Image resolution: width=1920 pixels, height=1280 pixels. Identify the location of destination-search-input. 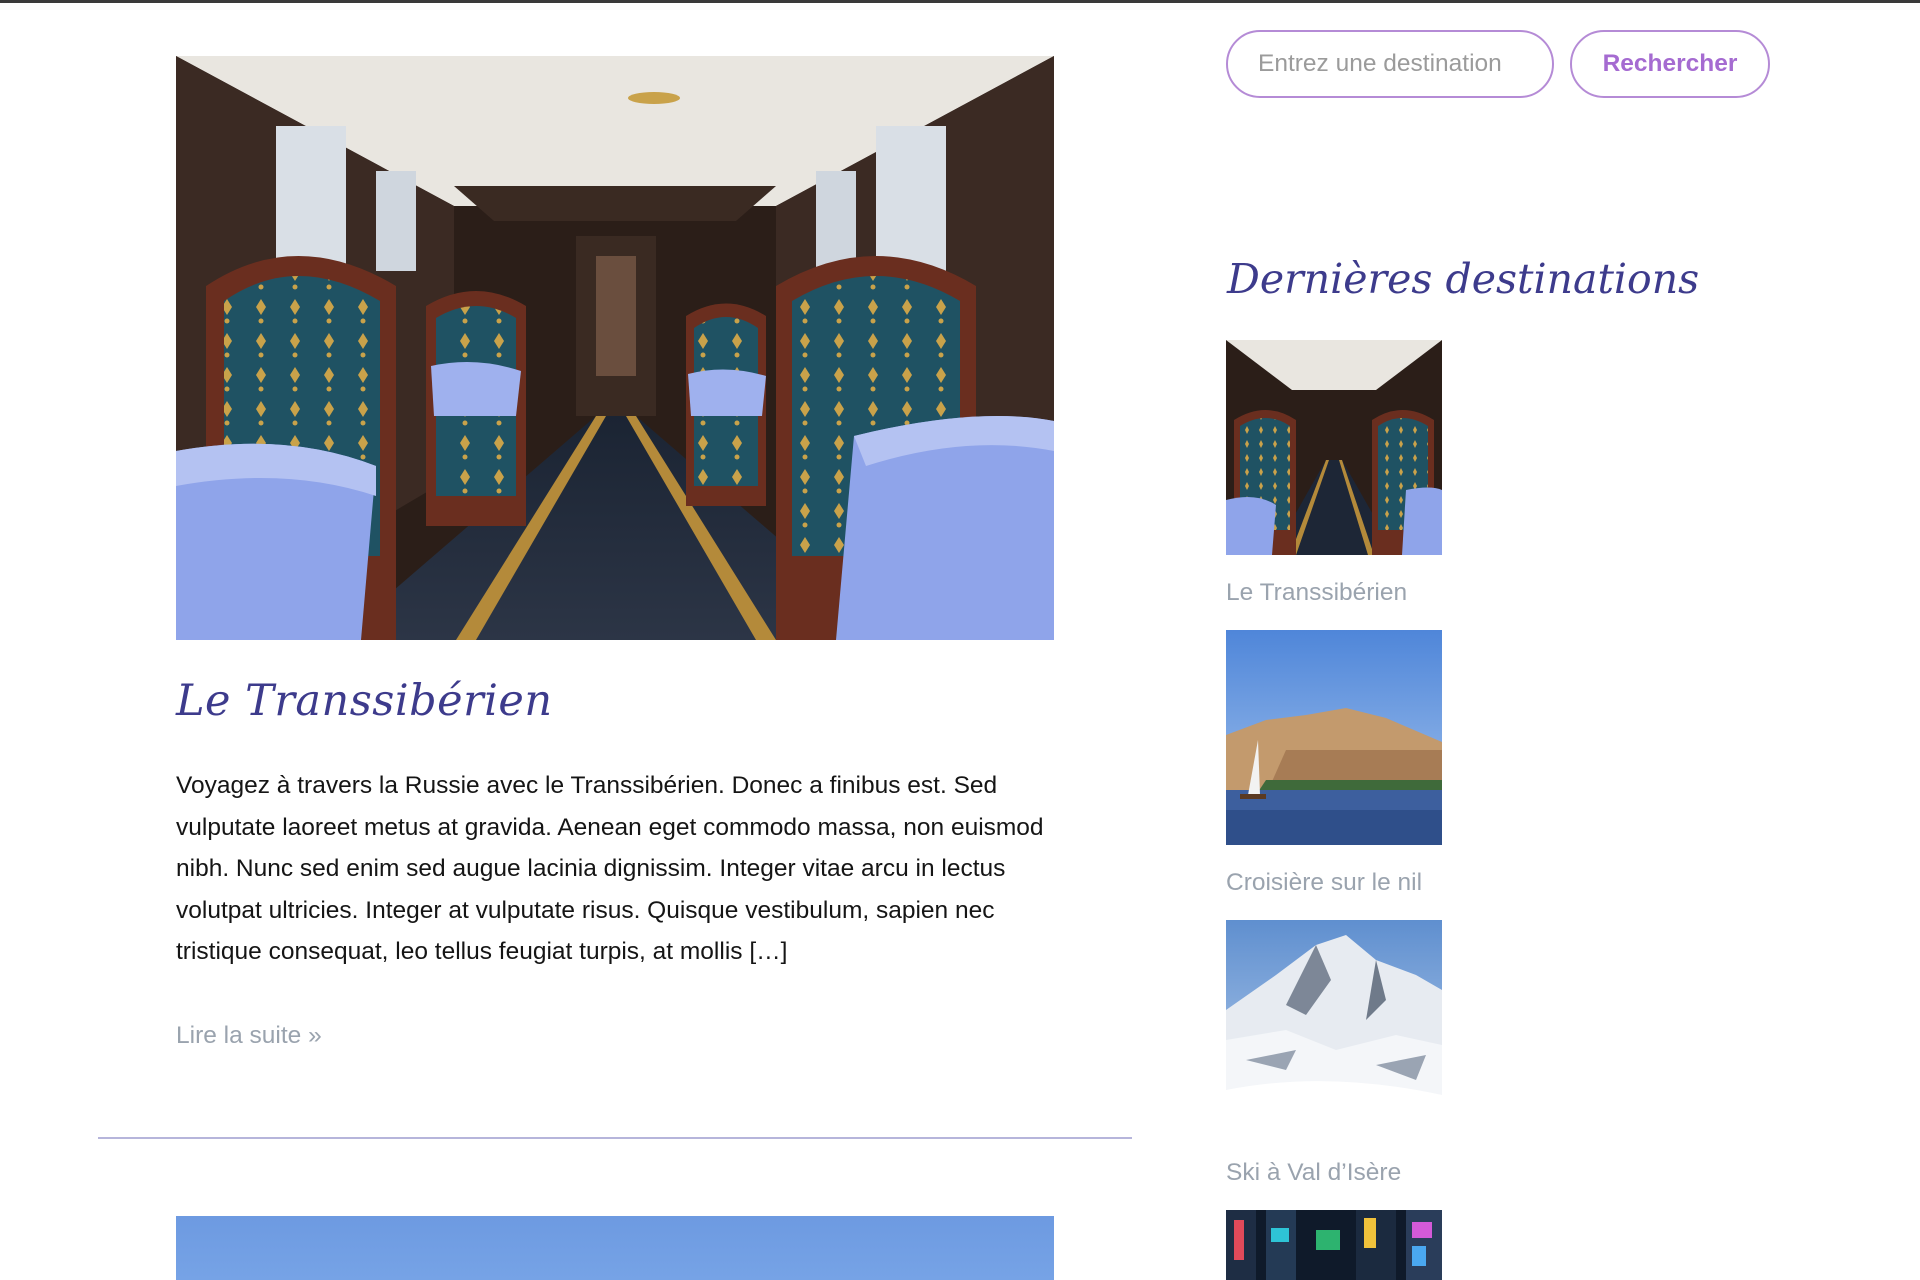
(1390, 64).